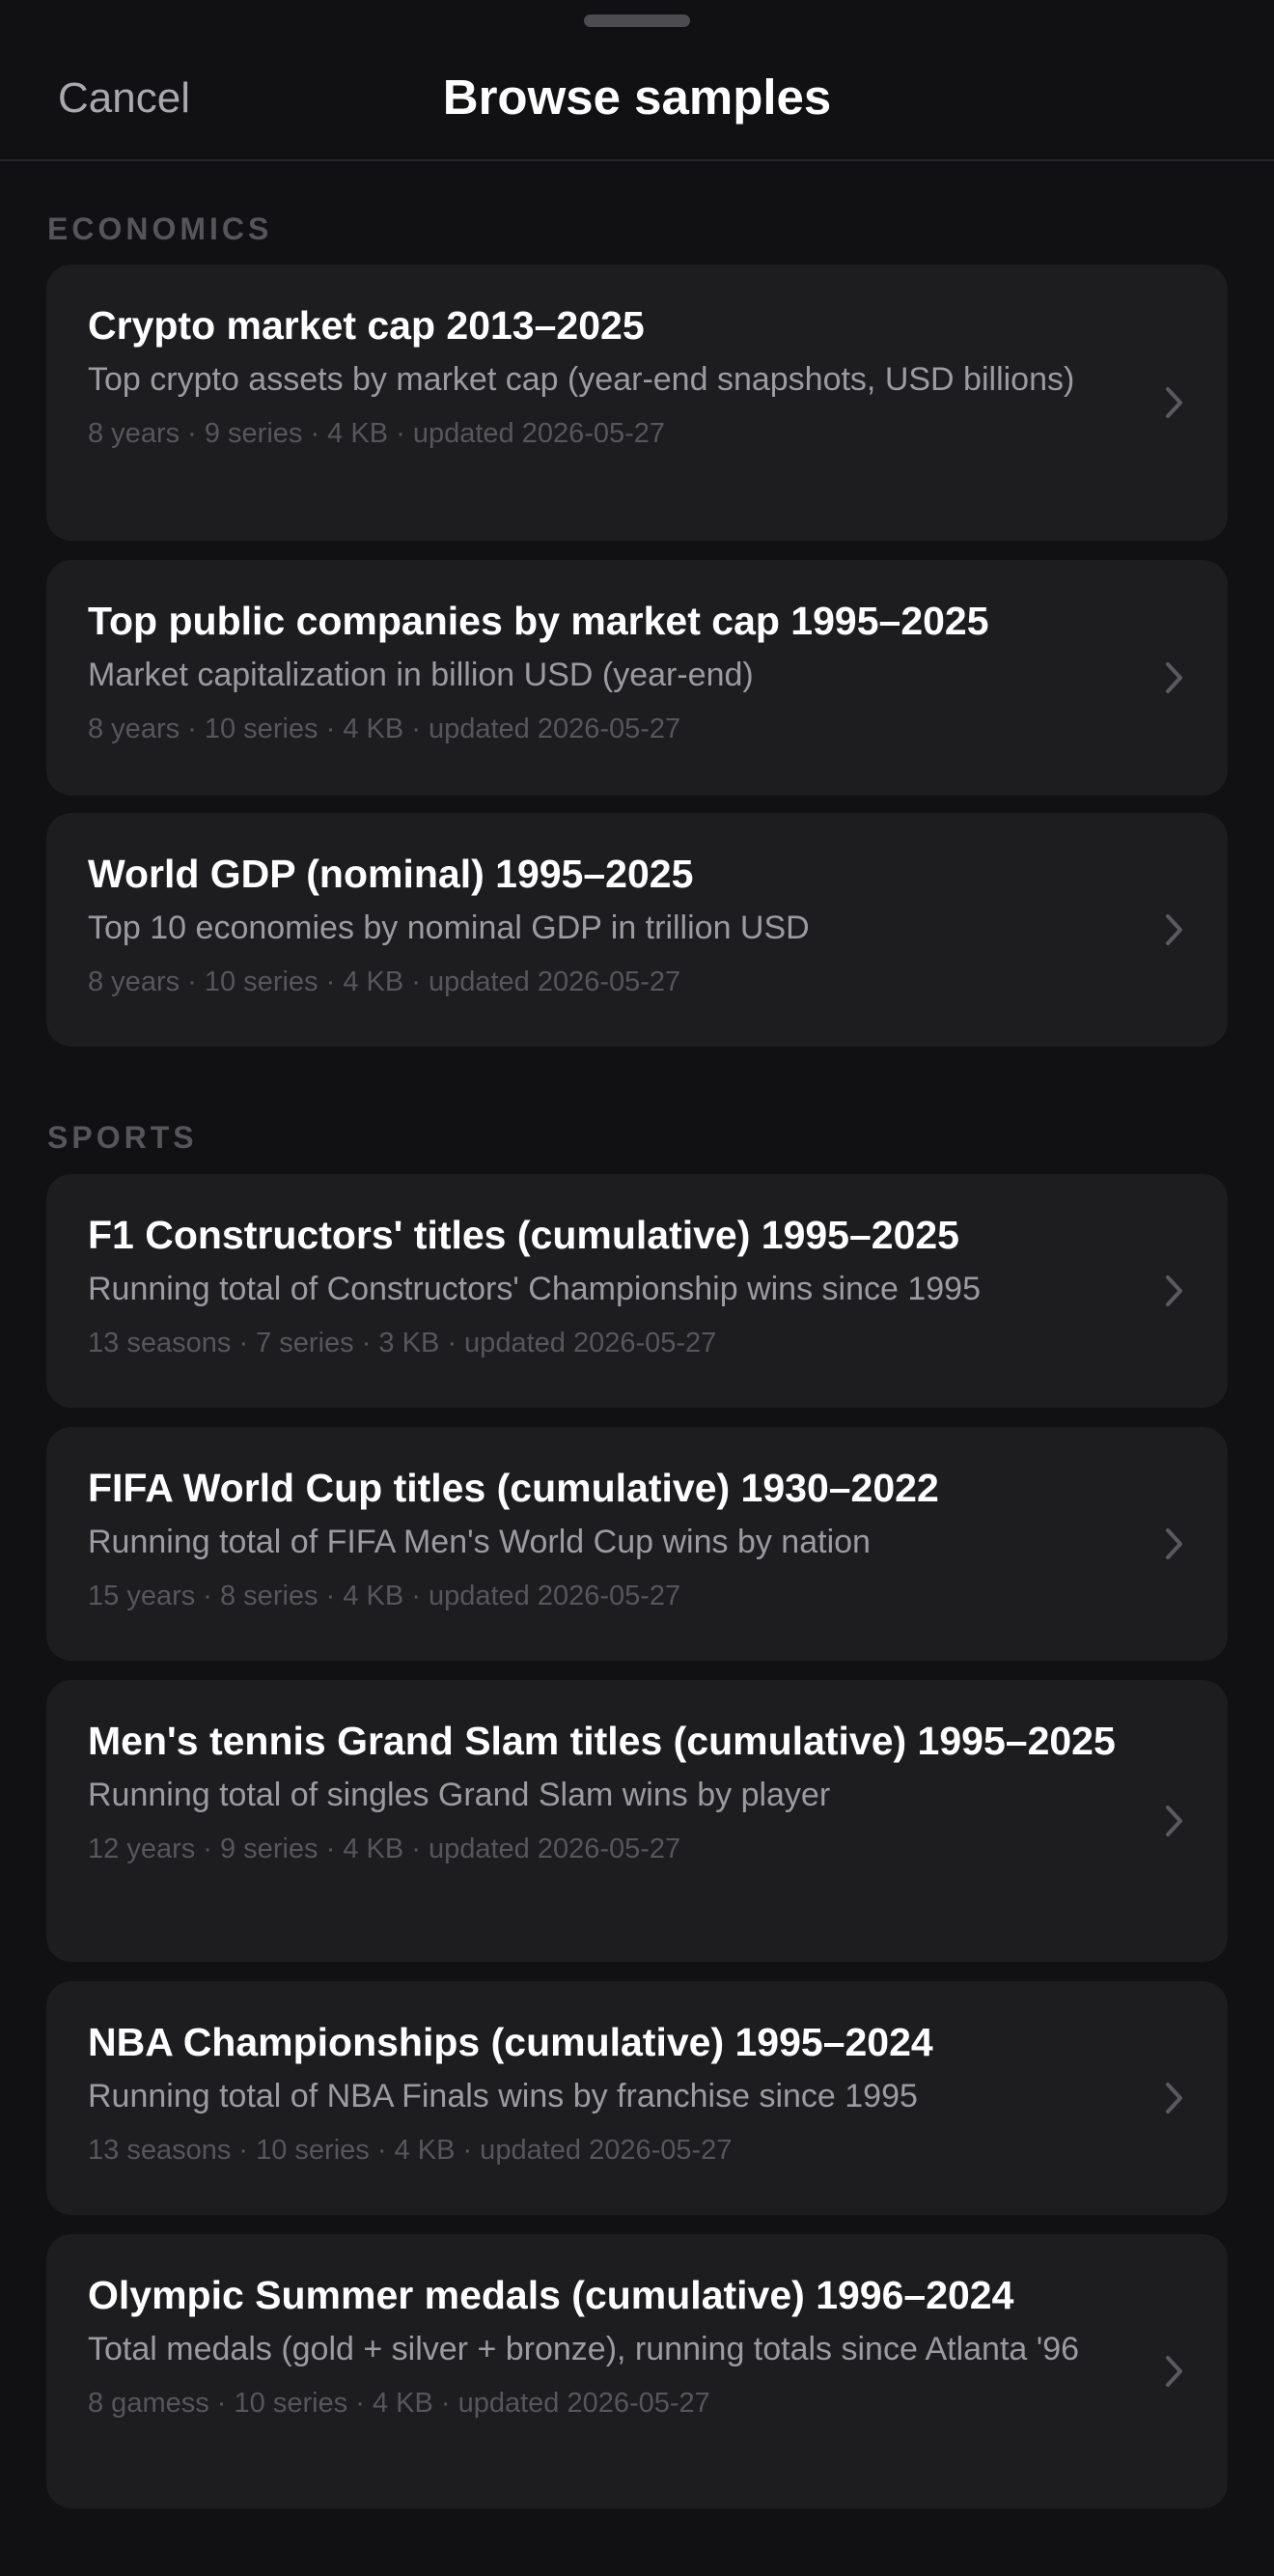 This screenshot has height=2576, width=1274. I want to click on section-header-sports: SPORTS, so click(122, 1137).